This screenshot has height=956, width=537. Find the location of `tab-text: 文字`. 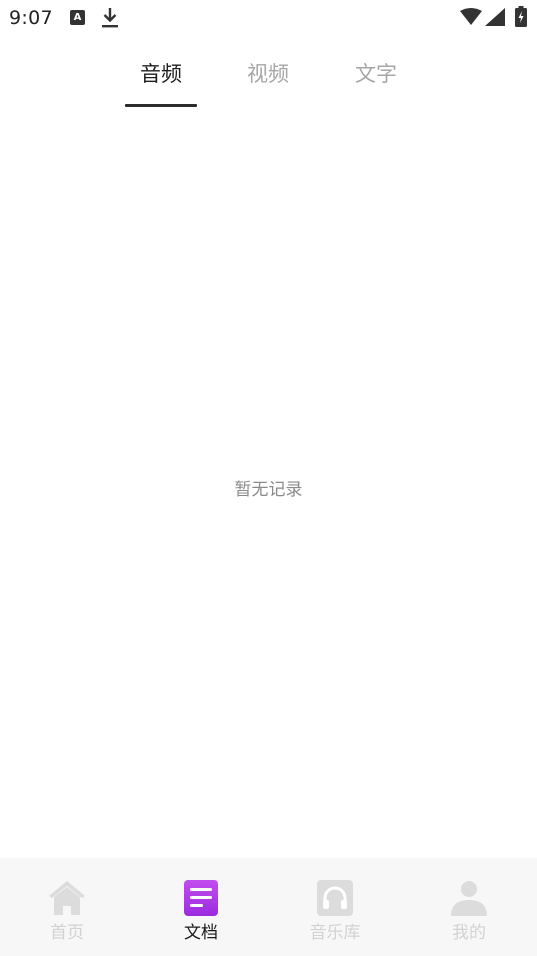

tab-text: 文字 is located at coordinates (376, 78).